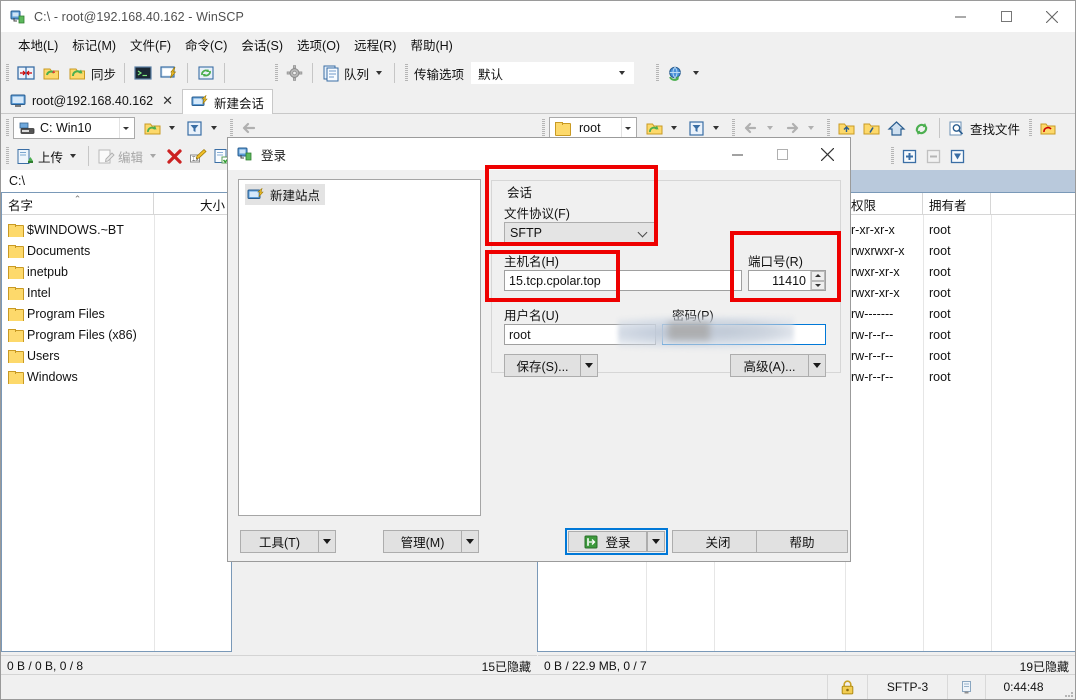 The height and width of the screenshot is (700, 1076). I want to click on delete-button, so click(174, 156).